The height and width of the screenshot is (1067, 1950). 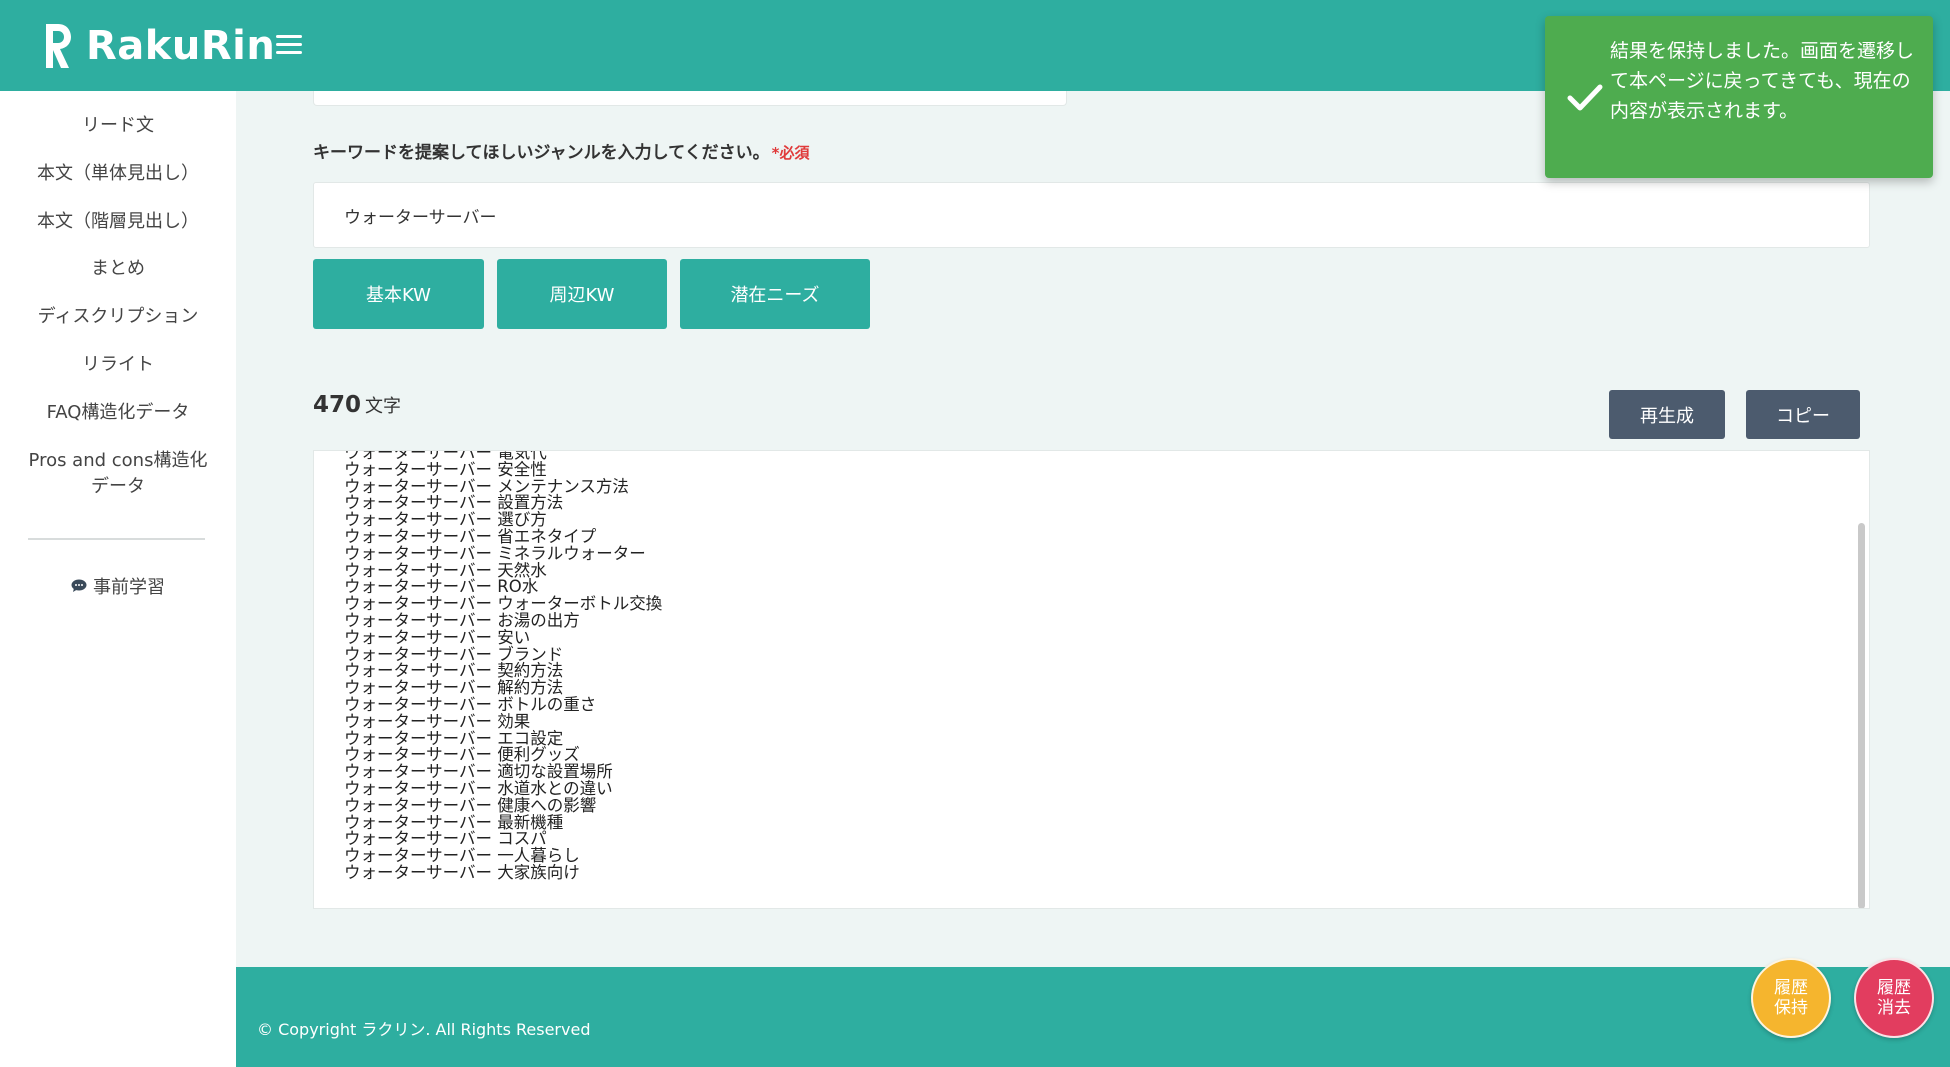 What do you see at coordinates (79, 585) in the screenshot?
I see `chat-bubble-icon` at bounding box center [79, 585].